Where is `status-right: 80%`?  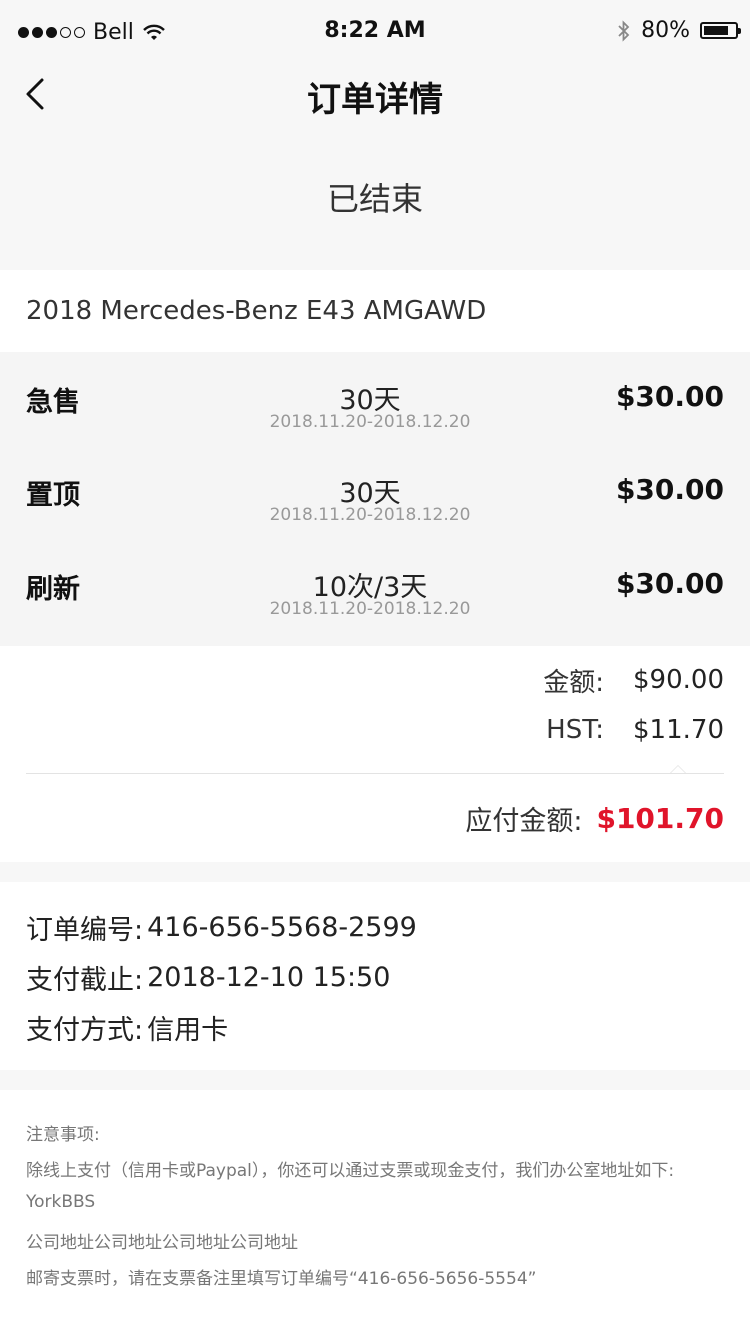 status-right: 80% is located at coordinates (679, 30).